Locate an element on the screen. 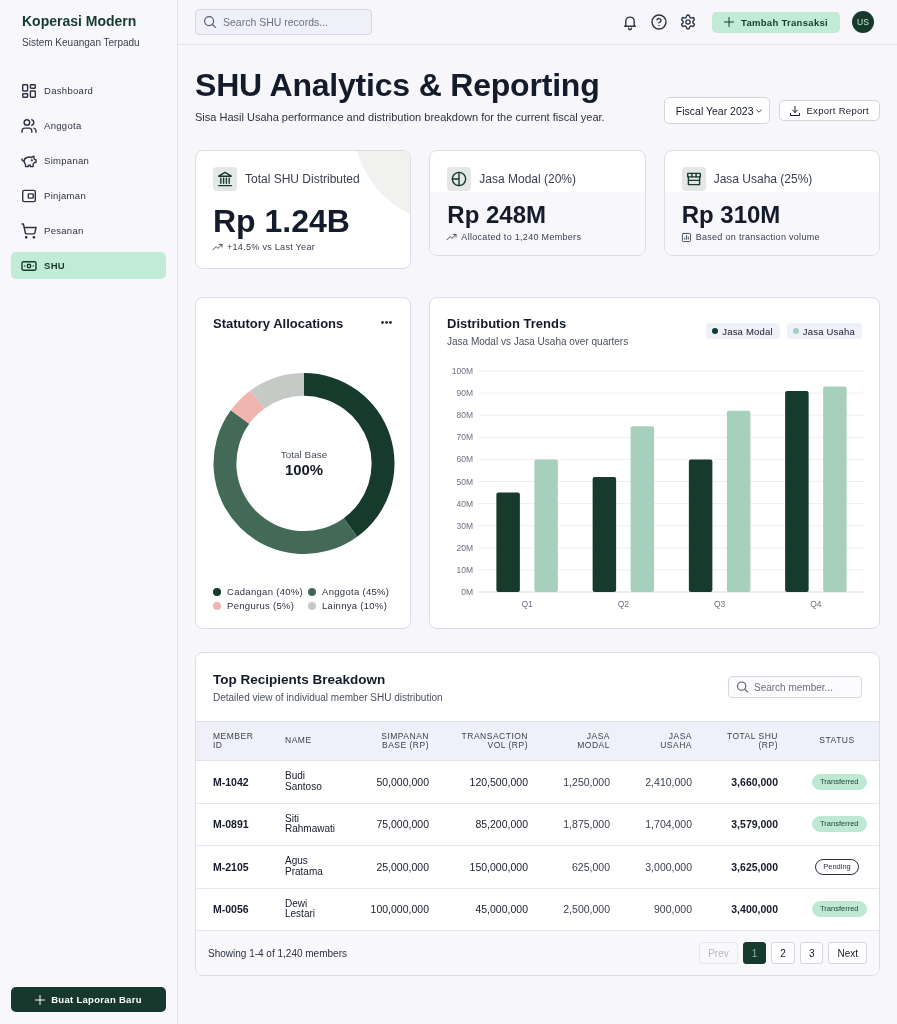 The image size is (897, 1024). stat-label: Total SHU Distributed is located at coordinates (302, 179).